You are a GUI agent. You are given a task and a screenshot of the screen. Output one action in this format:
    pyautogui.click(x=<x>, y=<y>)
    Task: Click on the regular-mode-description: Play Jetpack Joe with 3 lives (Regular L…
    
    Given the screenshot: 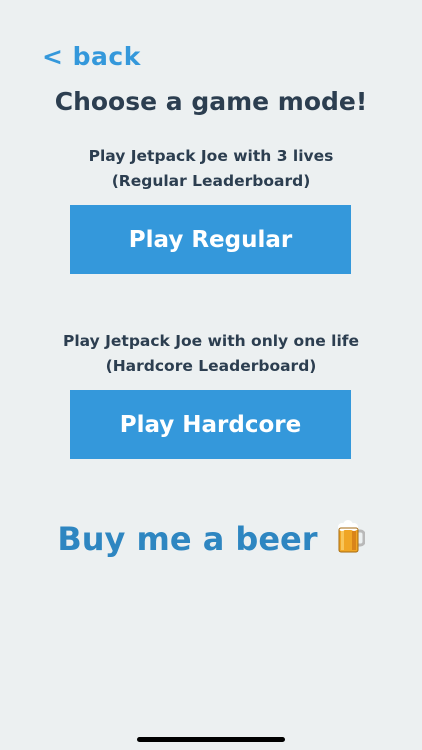 What is the action you would take?
    pyautogui.click(x=211, y=169)
    